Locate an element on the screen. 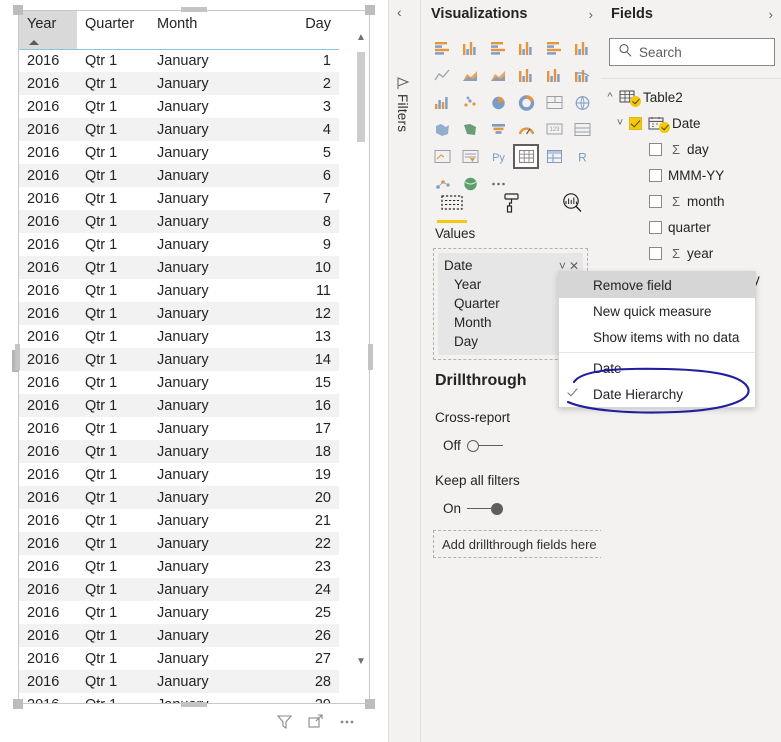 The image size is (781, 742). table-row: 2016 Qtr 1 January 1 is located at coordinates (179, 60).